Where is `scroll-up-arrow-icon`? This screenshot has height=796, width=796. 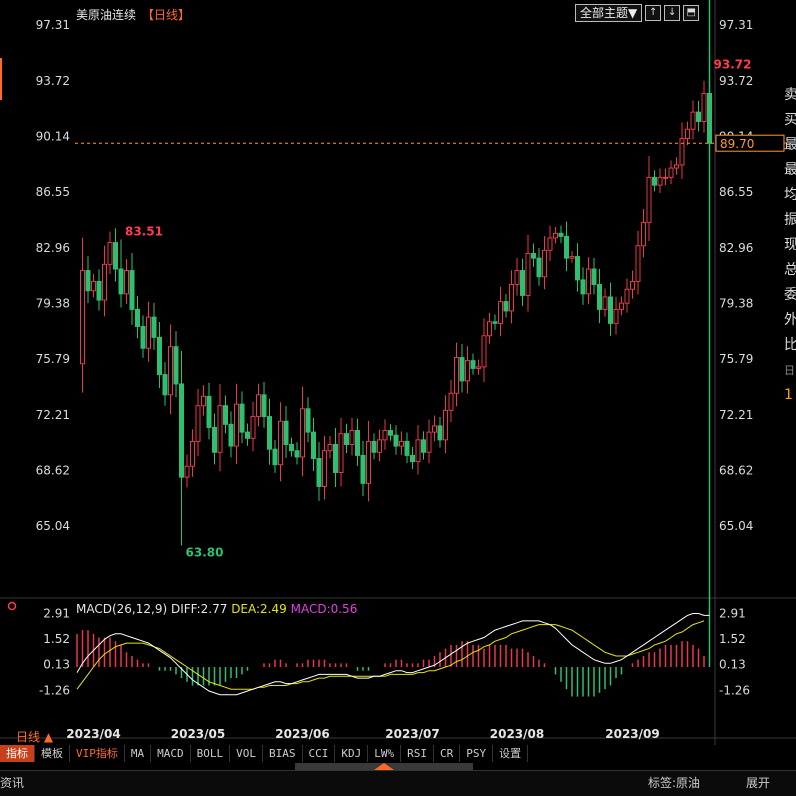
scroll-up-arrow-icon is located at coordinates (384, 766).